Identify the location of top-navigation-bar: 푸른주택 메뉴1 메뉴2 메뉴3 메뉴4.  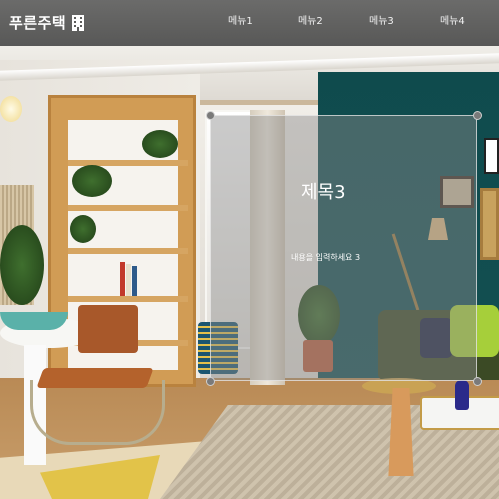
(249, 23).